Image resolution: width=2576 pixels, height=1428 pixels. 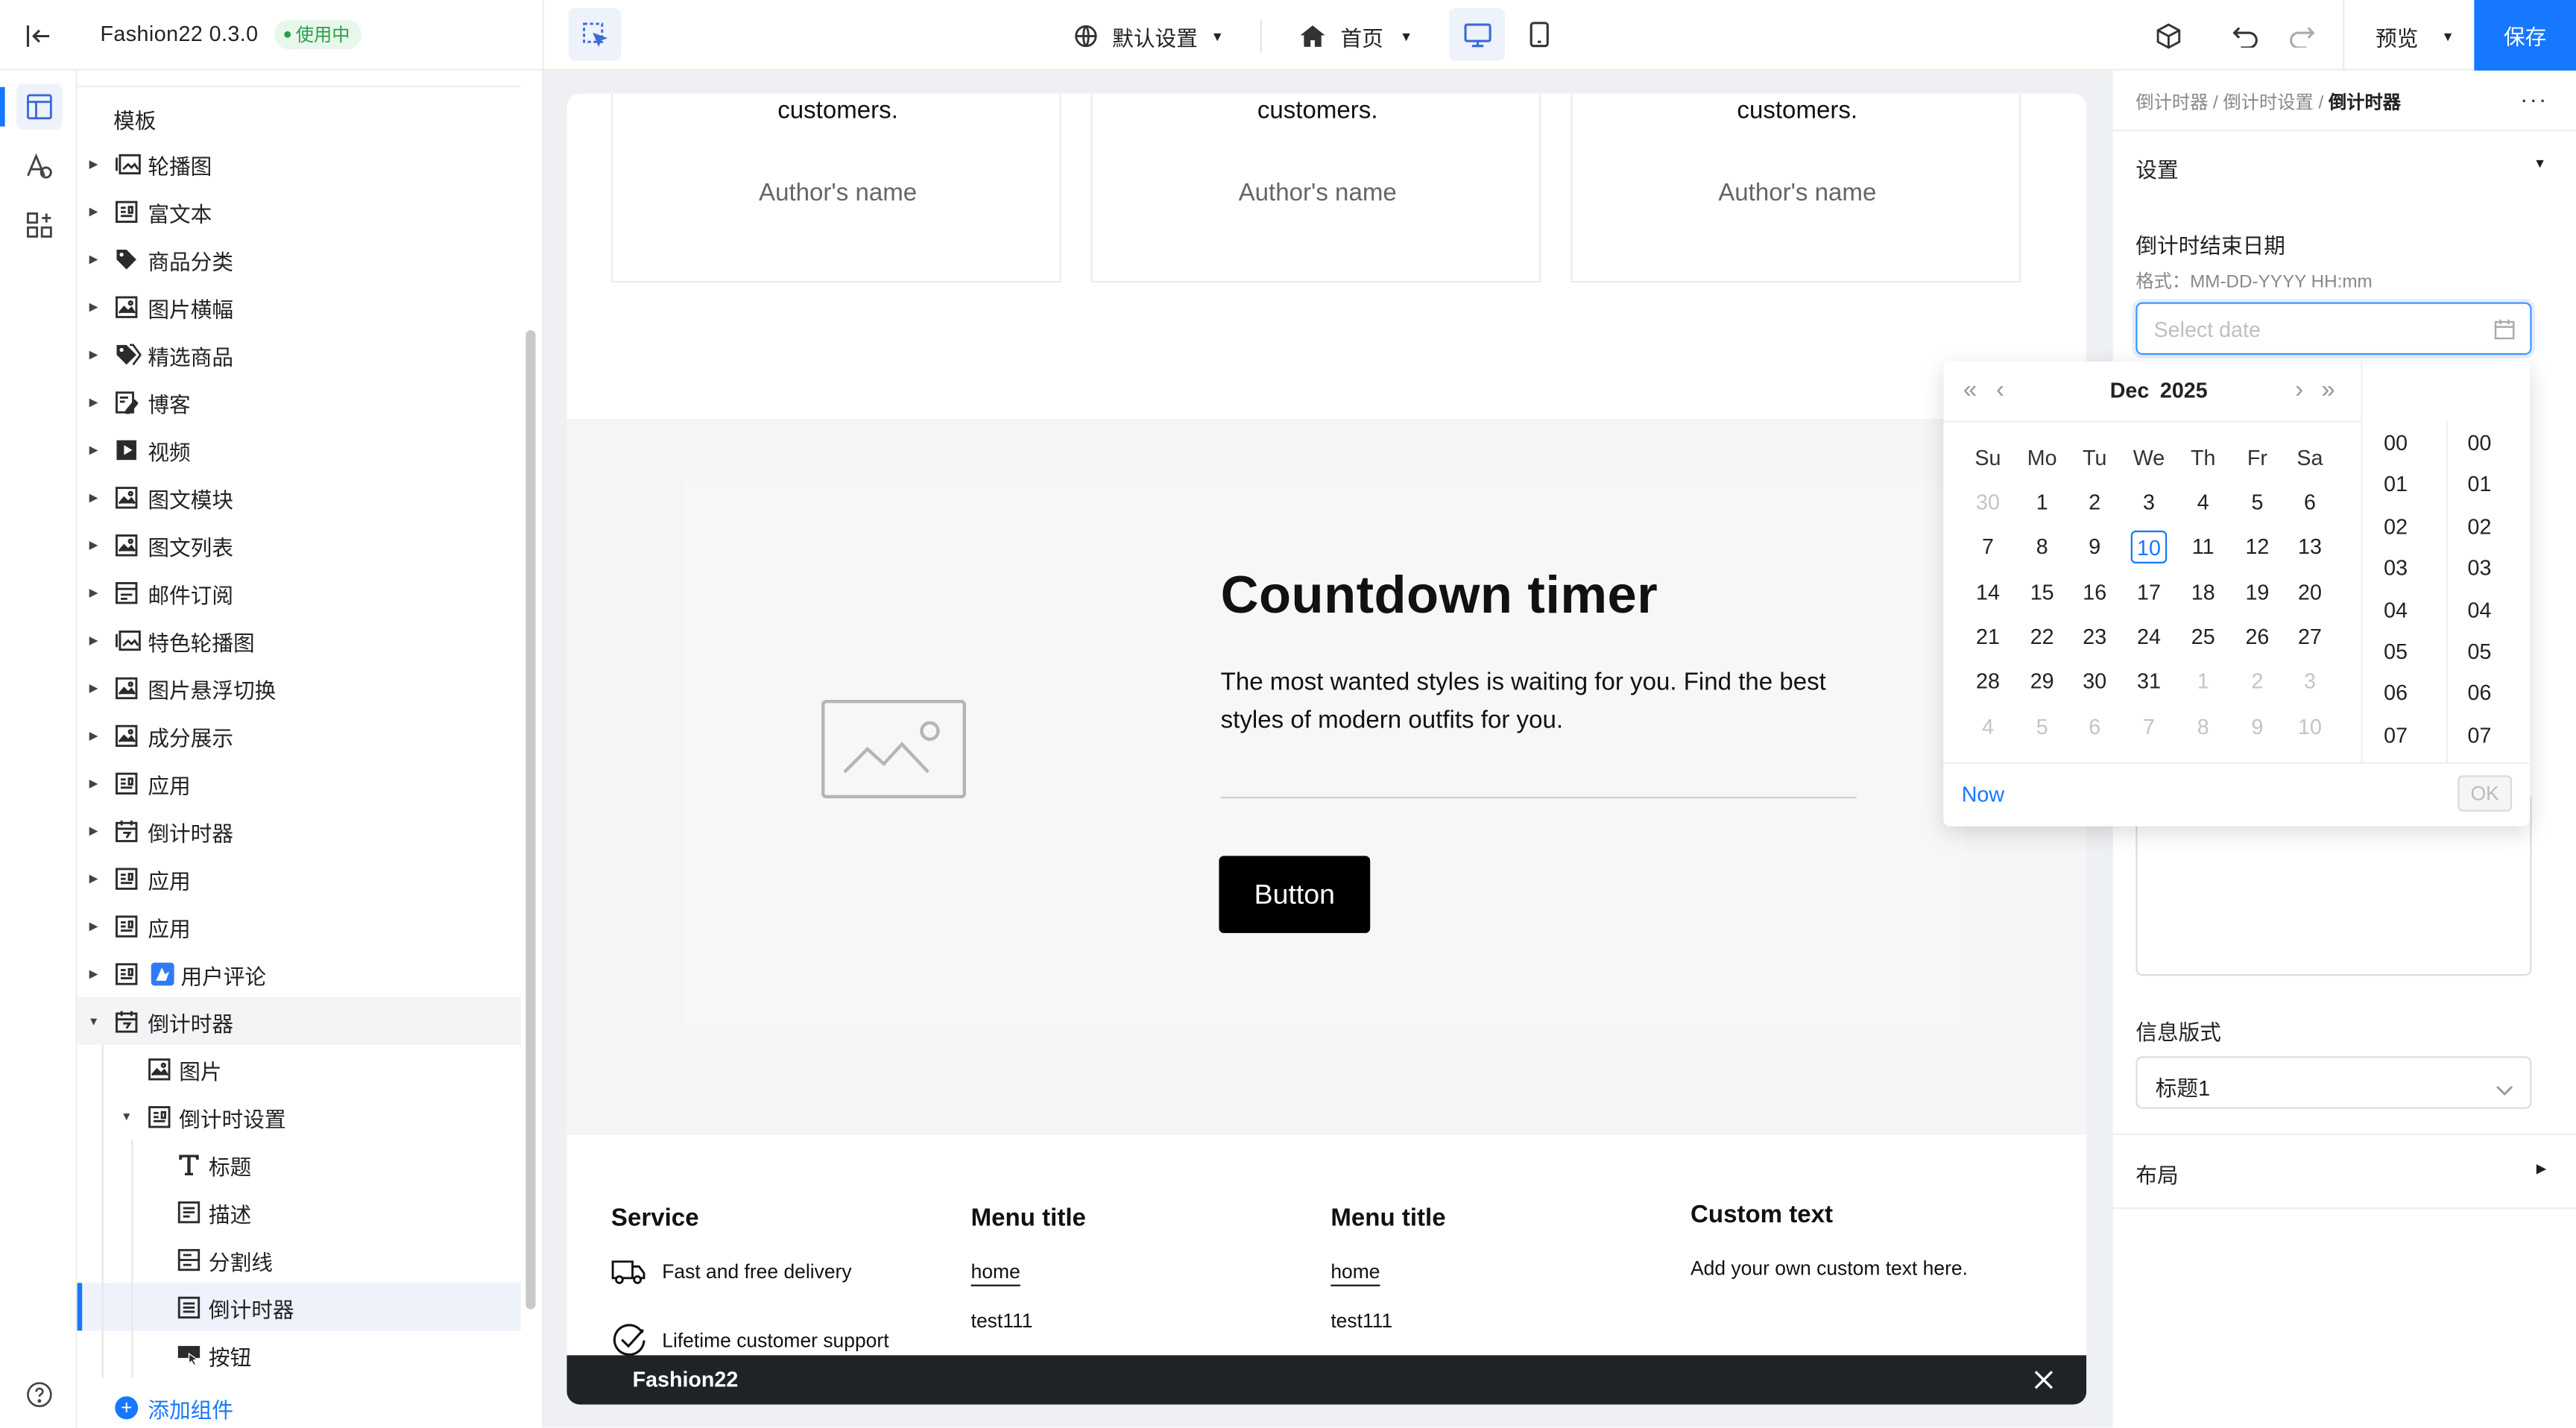 What do you see at coordinates (595, 34) in the screenshot?
I see `select-element-button` at bounding box center [595, 34].